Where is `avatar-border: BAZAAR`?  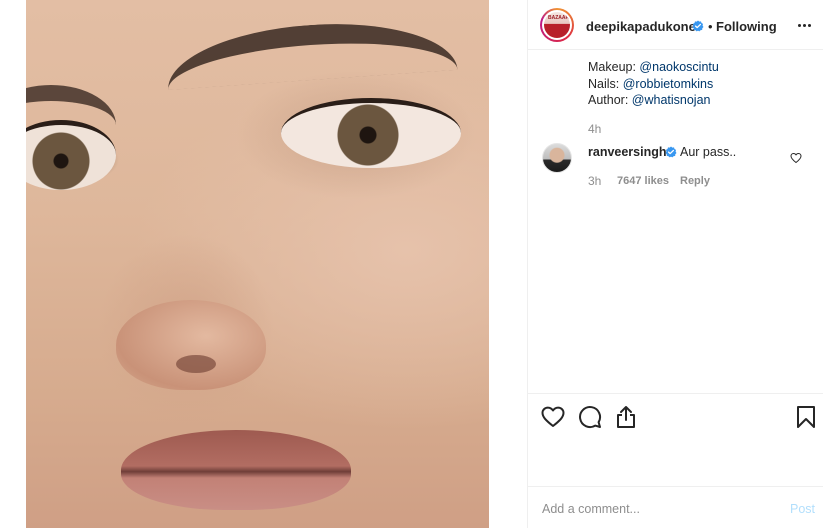 avatar-border: BAZAAR is located at coordinates (557, 25).